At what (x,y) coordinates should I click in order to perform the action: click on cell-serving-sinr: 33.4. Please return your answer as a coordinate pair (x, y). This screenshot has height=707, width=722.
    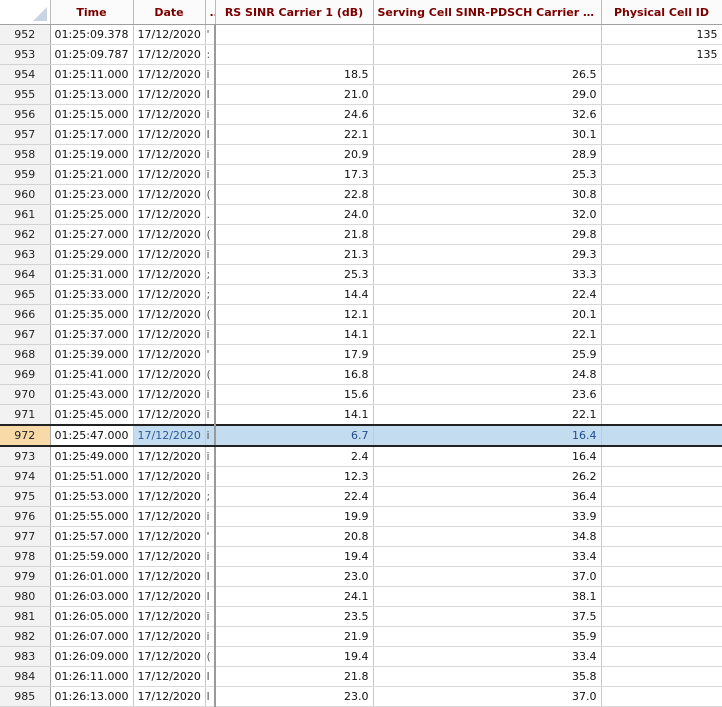
    Looking at the image, I should click on (487, 556).